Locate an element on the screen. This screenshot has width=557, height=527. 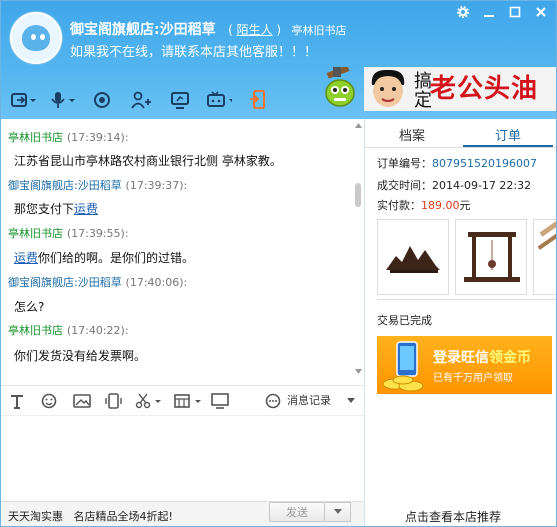
voice-call-icon is located at coordinates (63, 100).